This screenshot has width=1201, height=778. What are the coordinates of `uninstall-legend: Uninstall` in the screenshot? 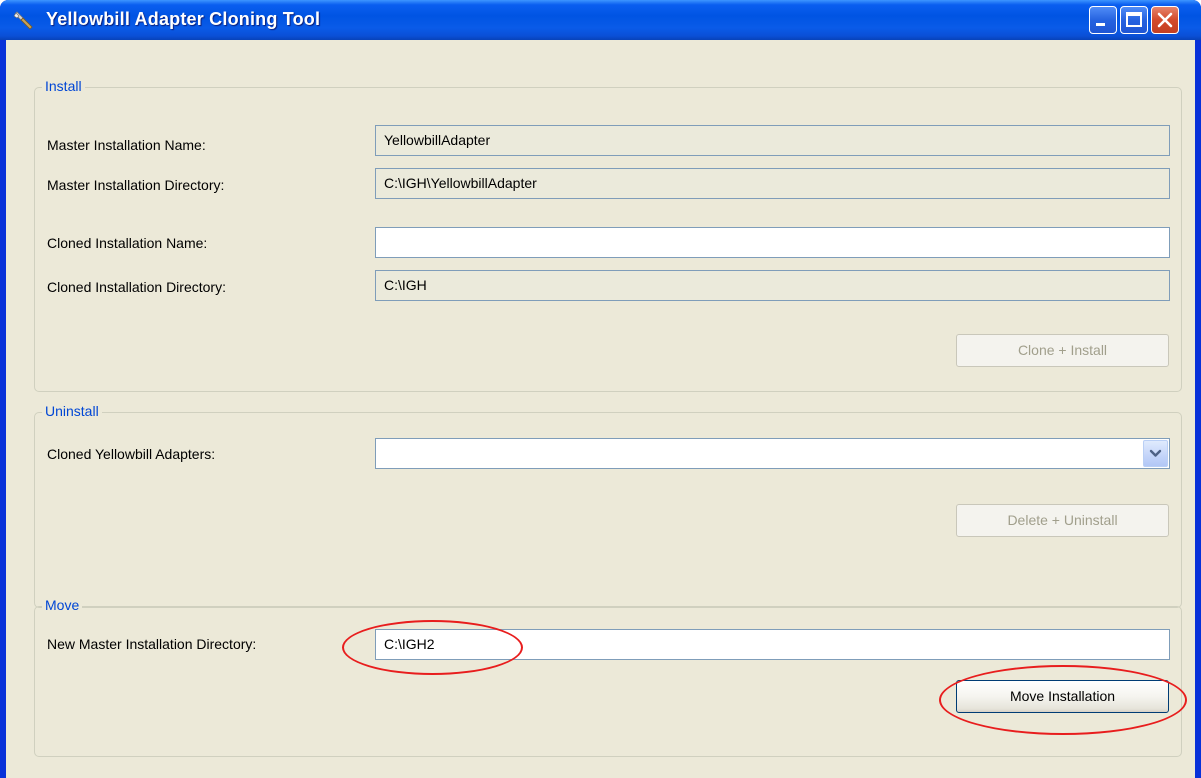 It's located at (72, 411).